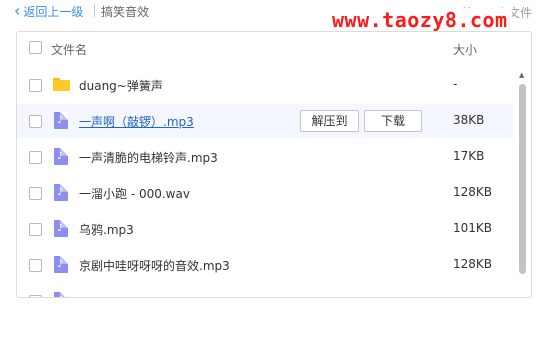 The height and width of the screenshot is (338, 549). Describe the element at coordinates (469, 156) in the screenshot. I see `file-size: 17KB` at that location.